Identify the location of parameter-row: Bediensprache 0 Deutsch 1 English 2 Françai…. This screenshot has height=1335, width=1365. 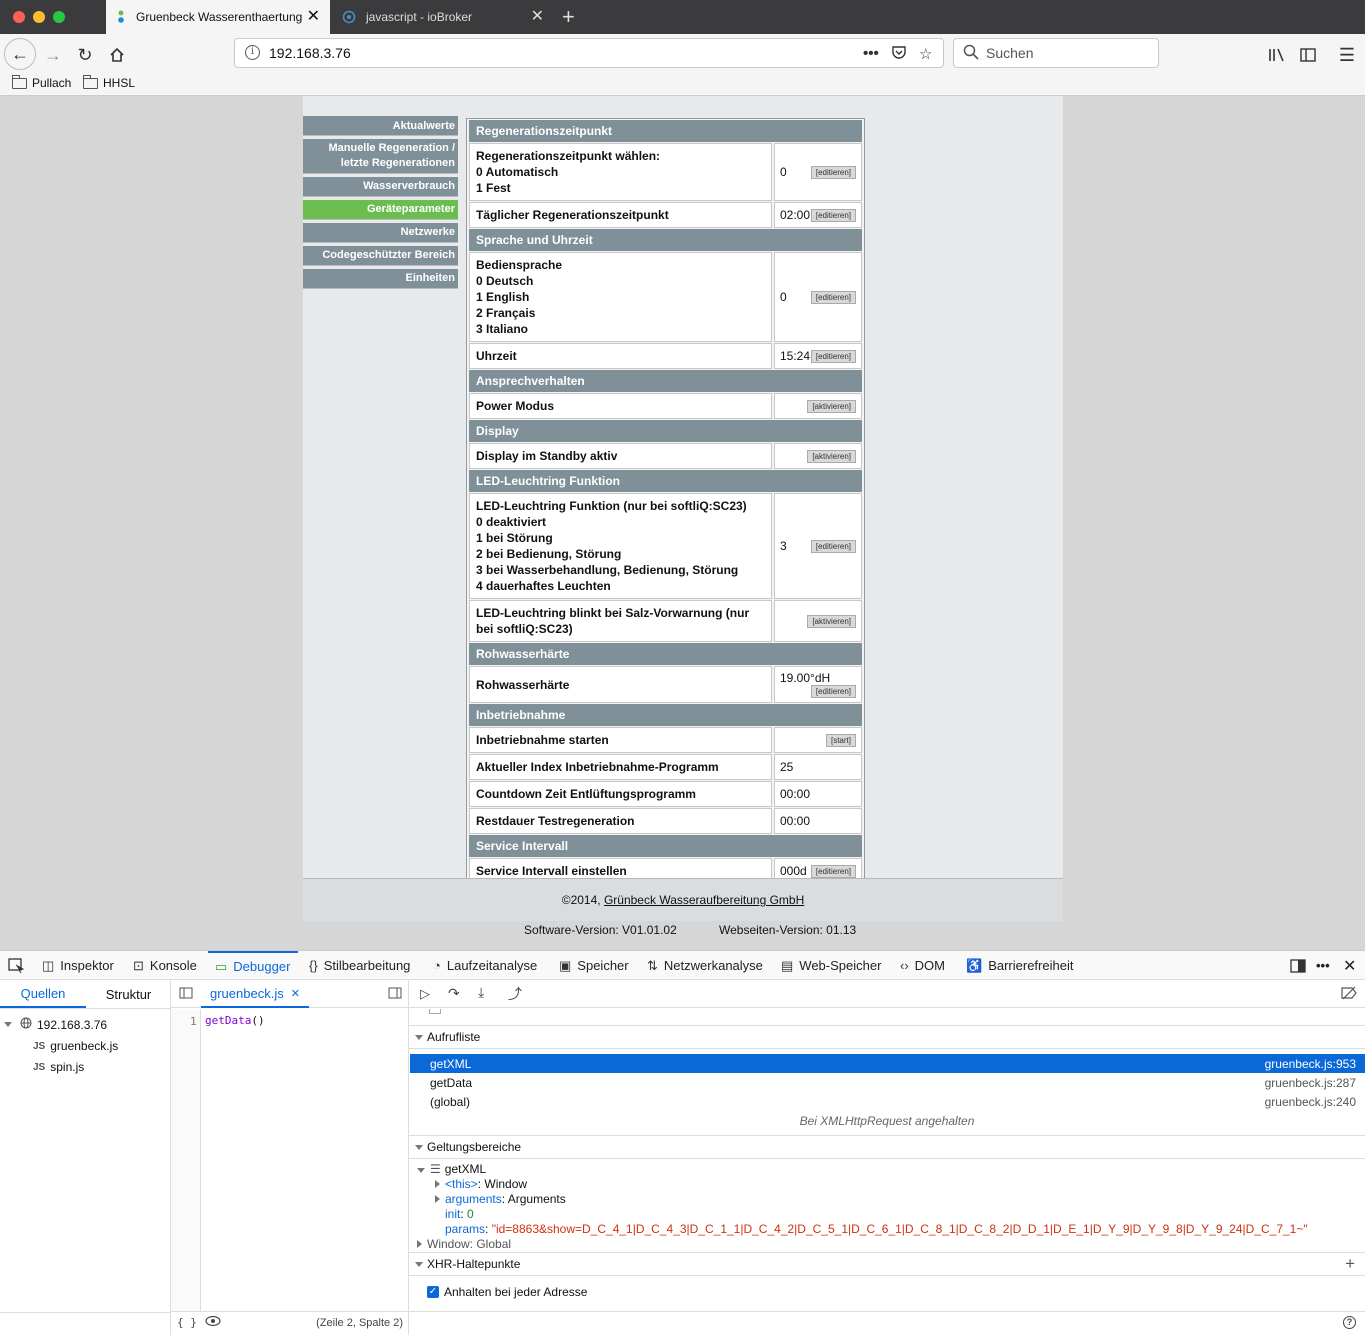
(665, 297).